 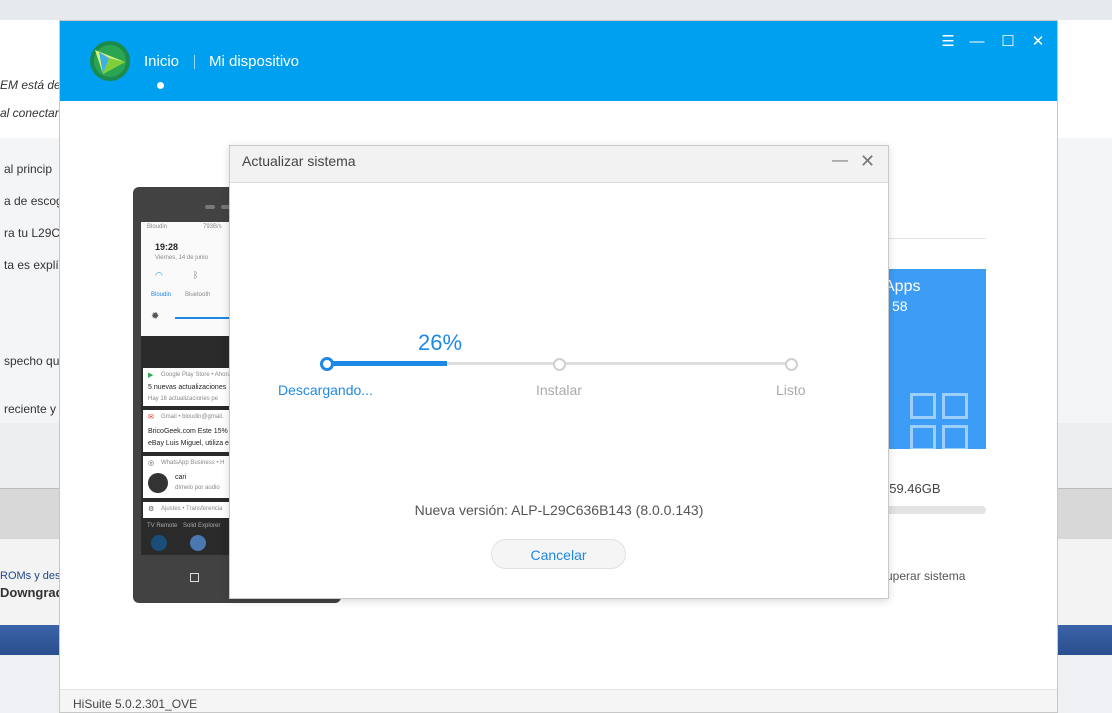 What do you see at coordinates (198, 543) in the screenshot?
I see `camera-app-icon` at bounding box center [198, 543].